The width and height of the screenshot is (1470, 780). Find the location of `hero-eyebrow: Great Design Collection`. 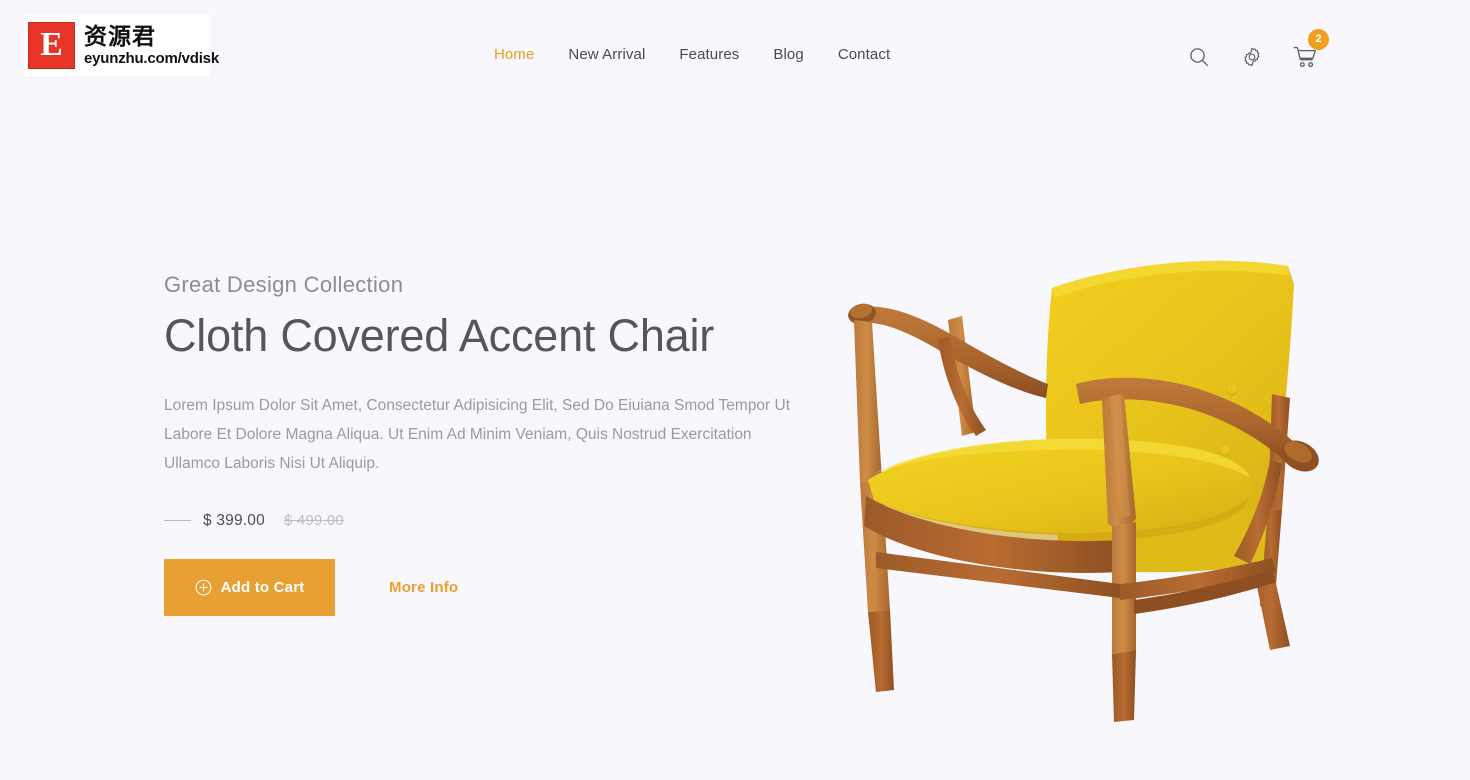

hero-eyebrow: Great Design Collection is located at coordinates (284, 284).